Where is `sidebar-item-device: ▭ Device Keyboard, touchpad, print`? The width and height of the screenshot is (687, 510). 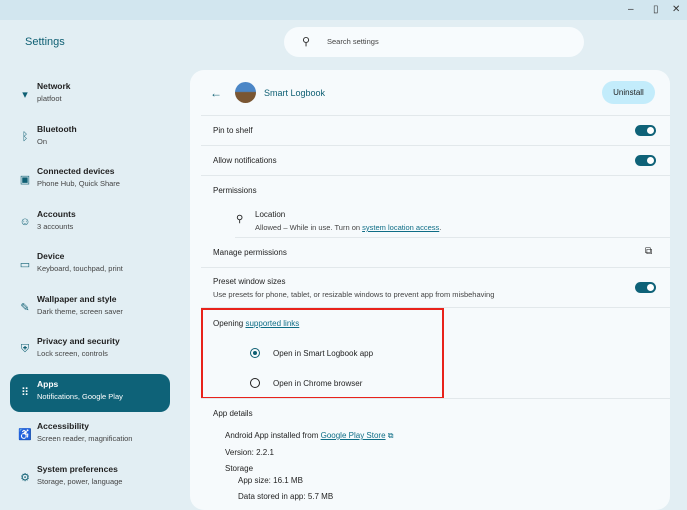 sidebar-item-device: ▭ Device Keyboard, touchpad, print is located at coordinates (90, 265).